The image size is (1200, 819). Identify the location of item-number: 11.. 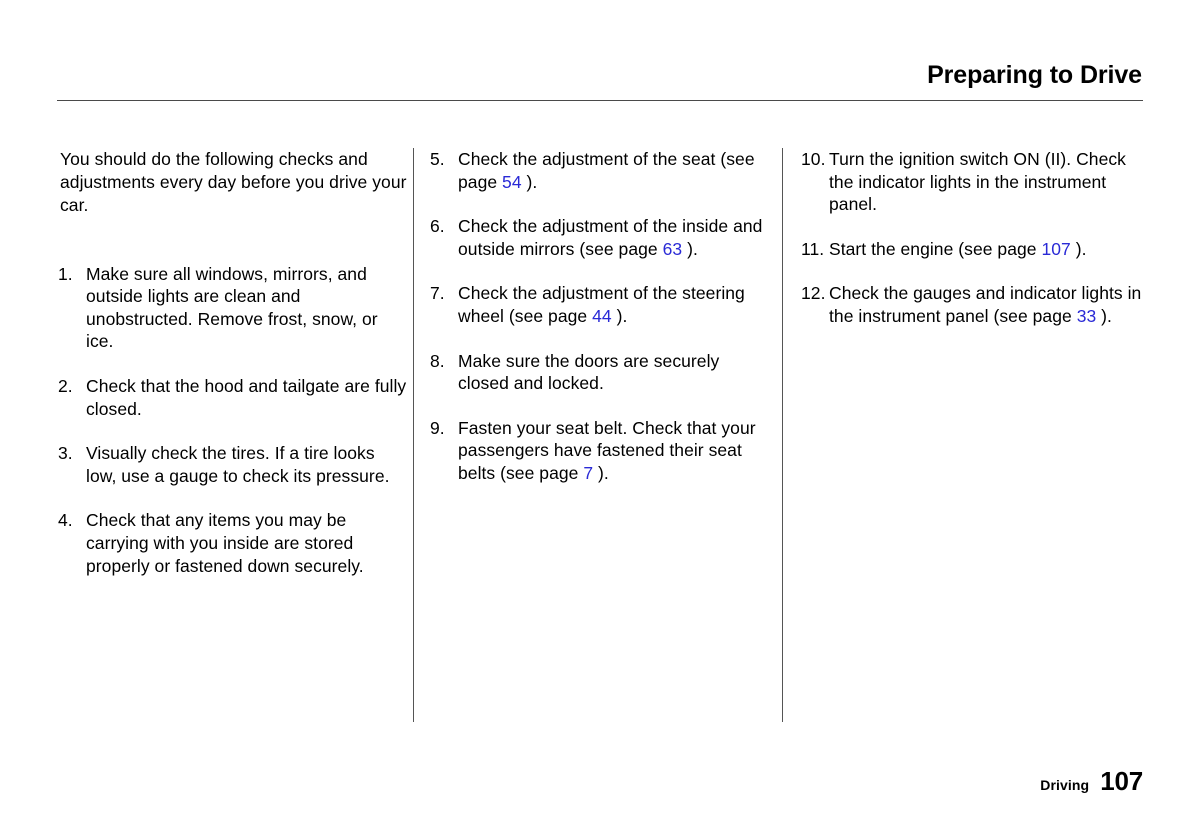
(813, 248).